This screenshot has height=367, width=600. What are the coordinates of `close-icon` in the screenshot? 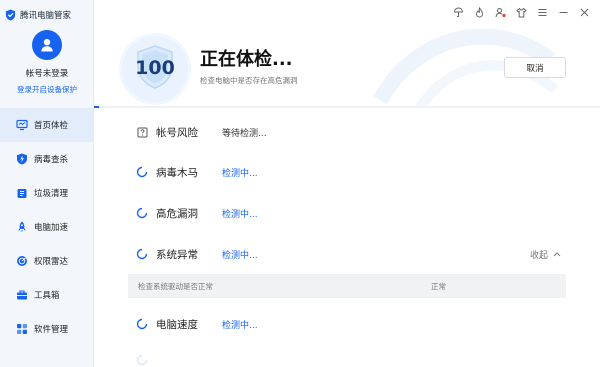 It's located at (584, 12).